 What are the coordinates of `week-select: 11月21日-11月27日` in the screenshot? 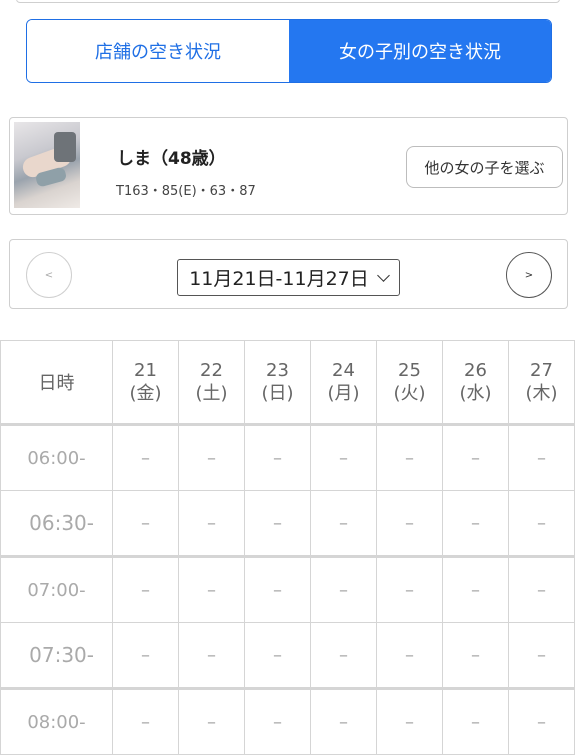 It's located at (288, 277).